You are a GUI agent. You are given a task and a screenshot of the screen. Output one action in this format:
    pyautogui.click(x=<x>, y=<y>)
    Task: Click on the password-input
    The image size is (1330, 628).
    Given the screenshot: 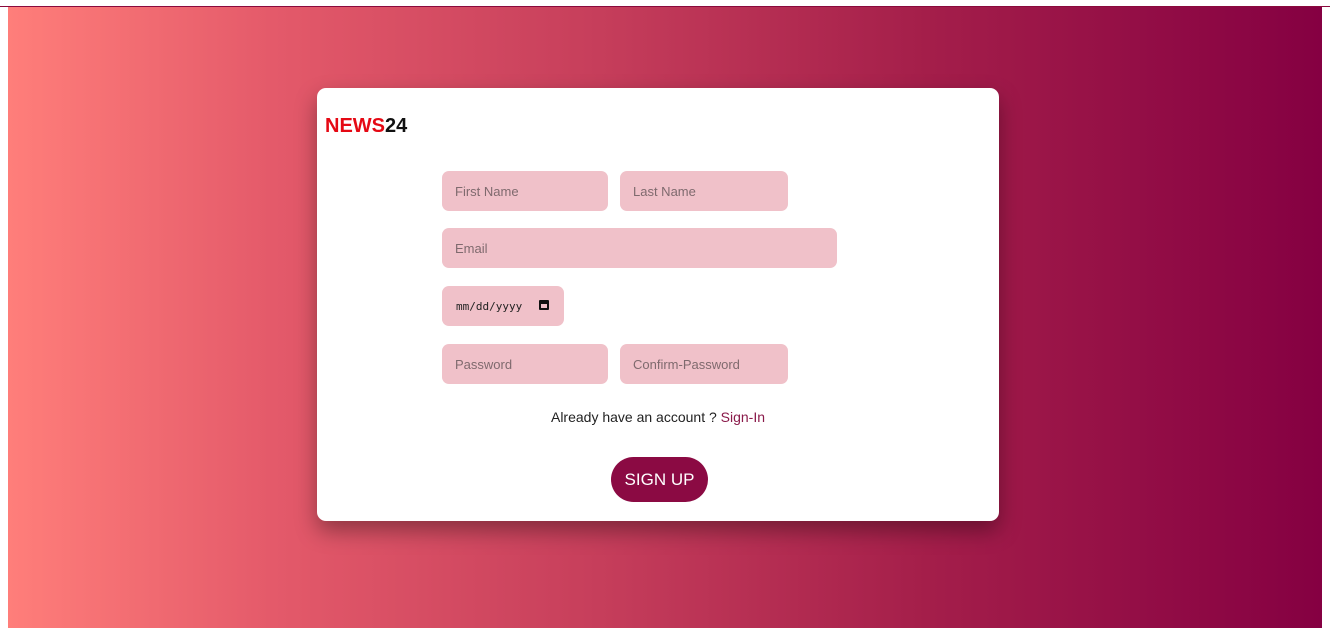 What is the action you would take?
    pyautogui.click(x=525, y=364)
    